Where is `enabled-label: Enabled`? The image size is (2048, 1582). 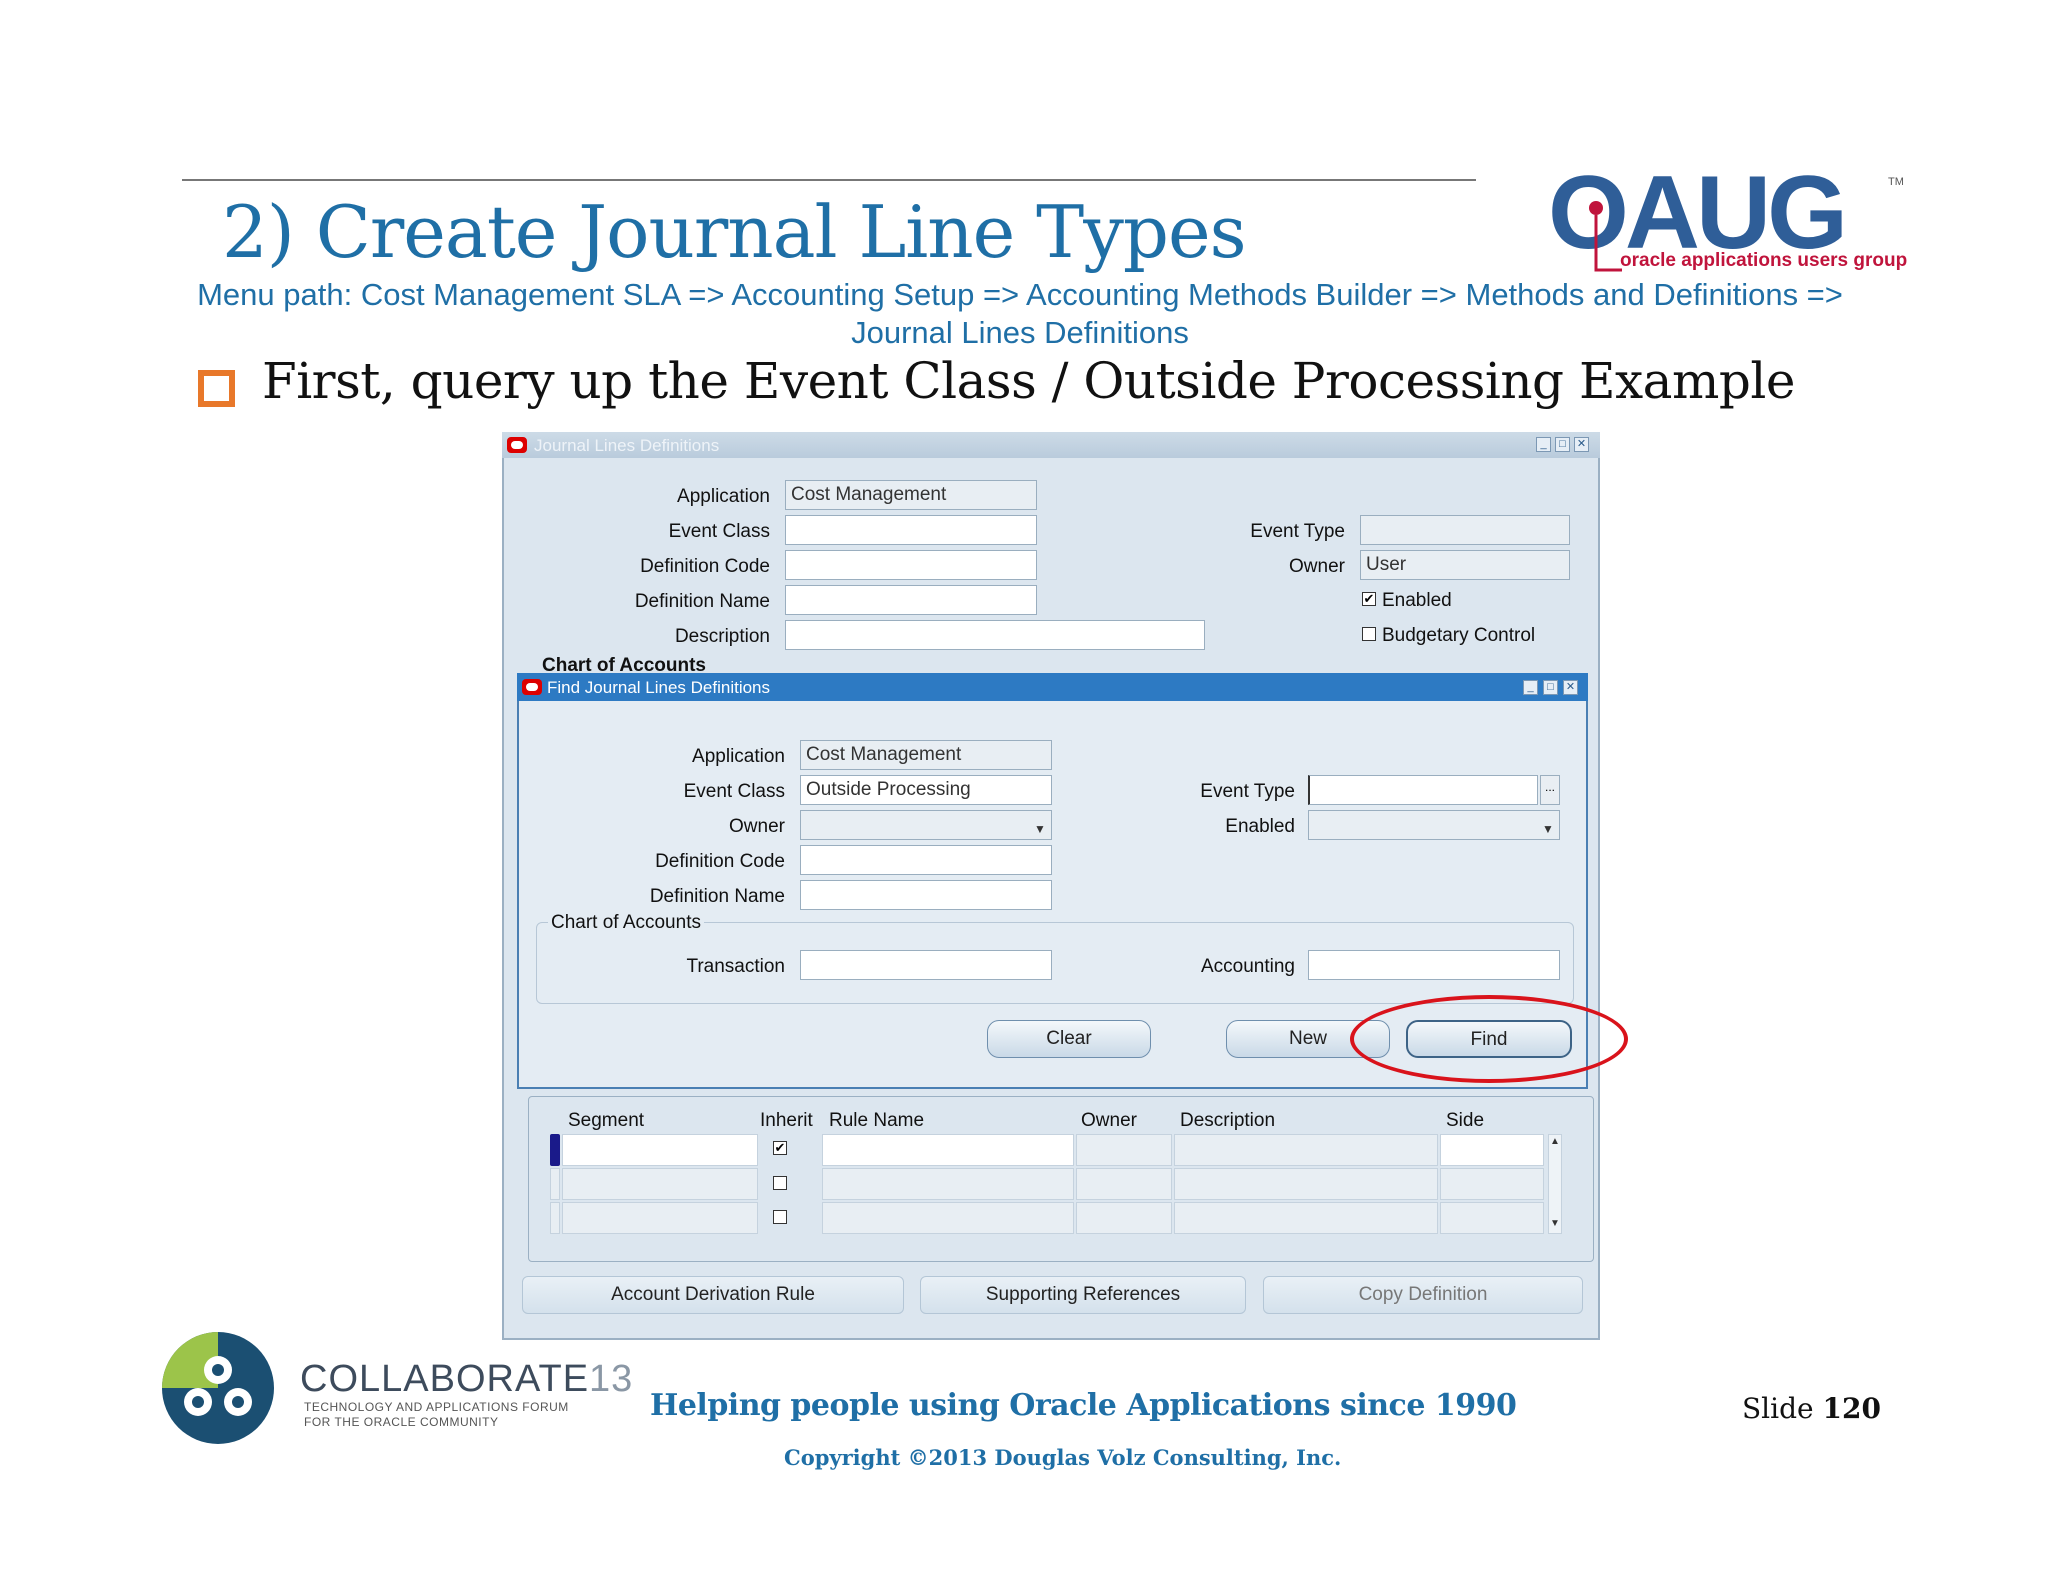 enabled-label: Enabled is located at coordinates (1417, 600).